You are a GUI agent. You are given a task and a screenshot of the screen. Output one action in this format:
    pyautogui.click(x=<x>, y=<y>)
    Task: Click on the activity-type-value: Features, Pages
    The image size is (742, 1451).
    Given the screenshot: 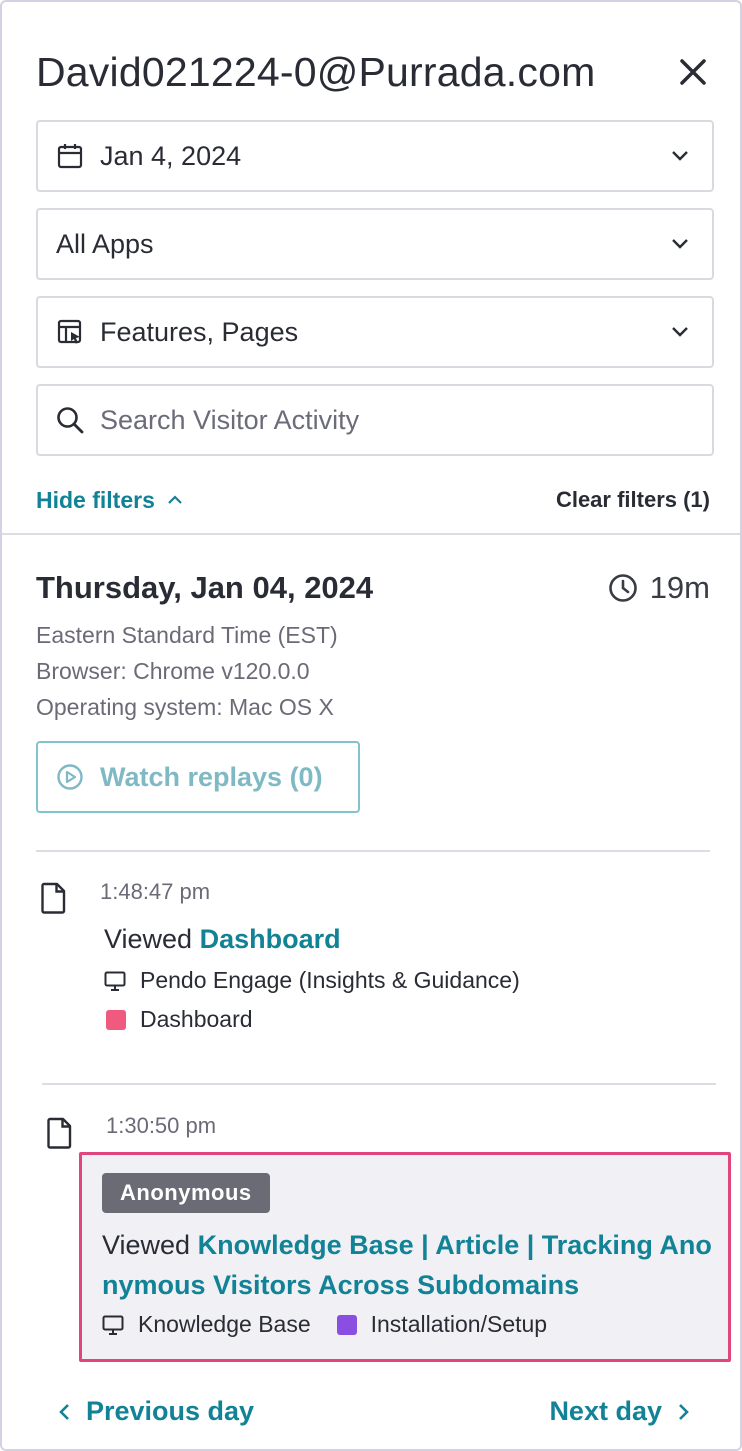 What is the action you would take?
    pyautogui.click(x=199, y=331)
    